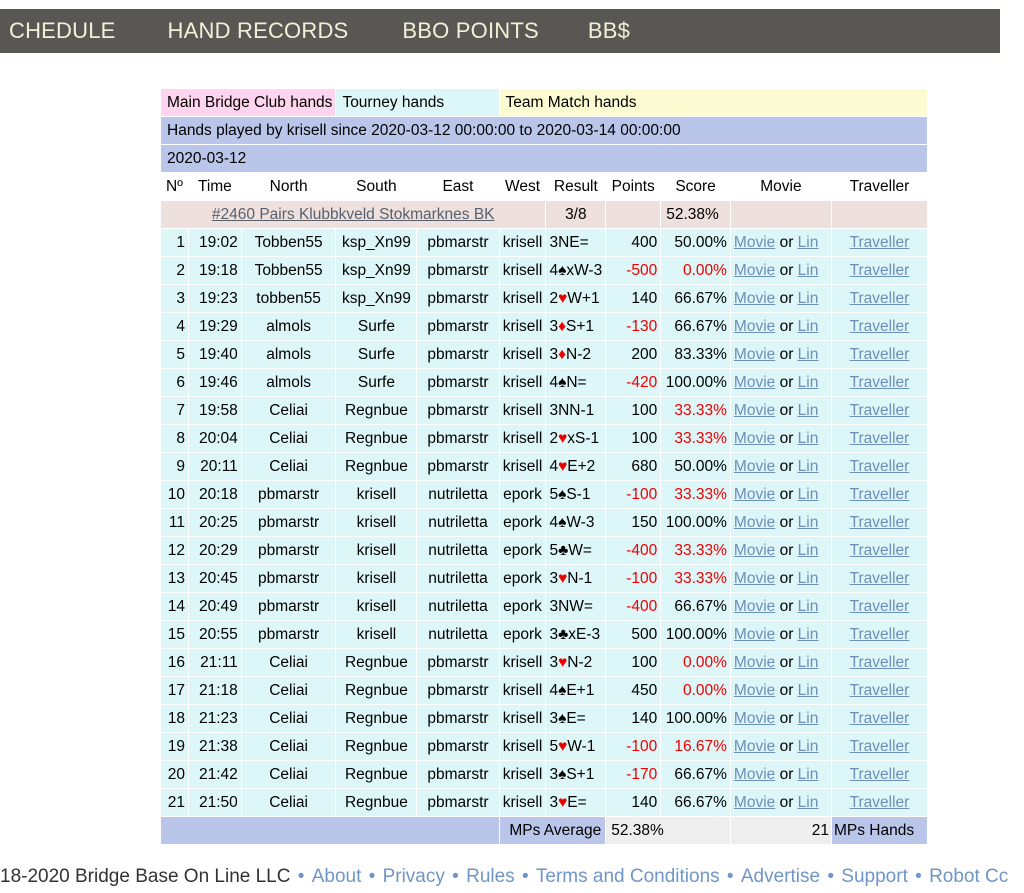  I want to click on cell-north: Tobben55, so click(288, 242).